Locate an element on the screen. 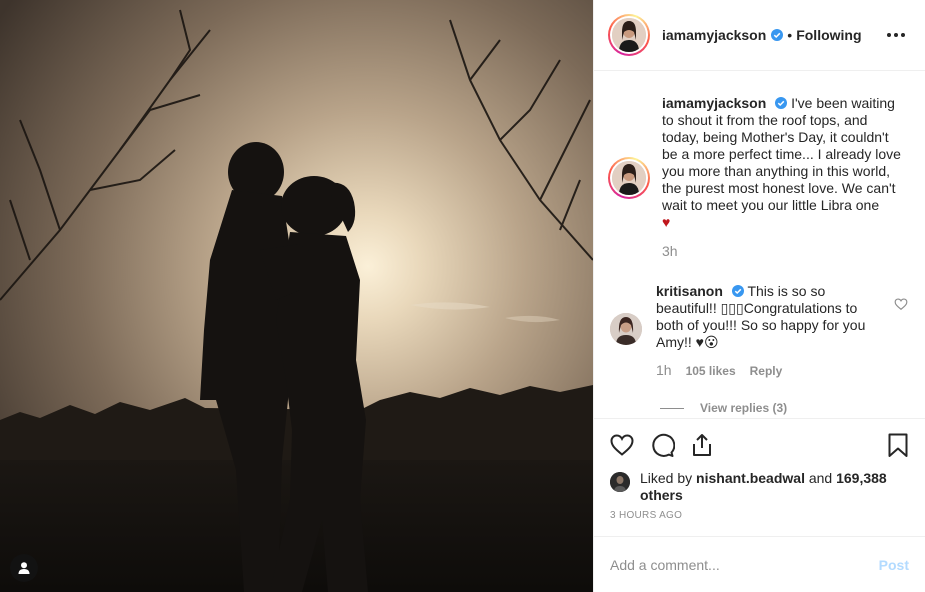 The height and width of the screenshot is (592, 925). post-timestamp: 3 HOURS AGO is located at coordinates (759, 517).